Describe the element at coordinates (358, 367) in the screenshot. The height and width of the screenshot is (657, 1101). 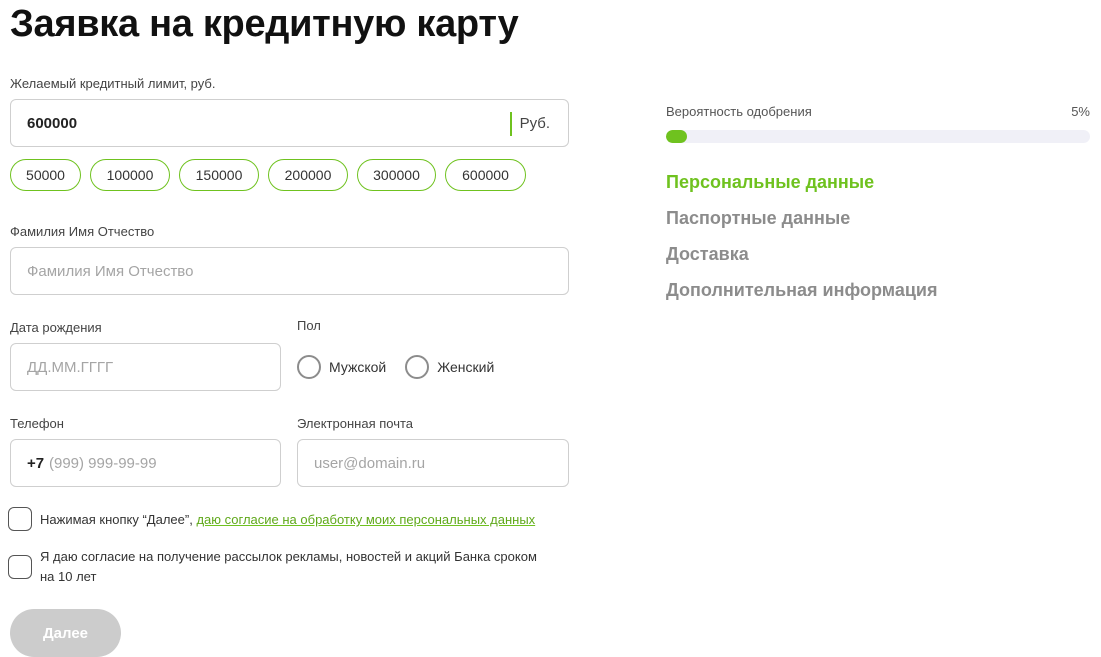
I see `gender-option-label: Мужской` at that location.